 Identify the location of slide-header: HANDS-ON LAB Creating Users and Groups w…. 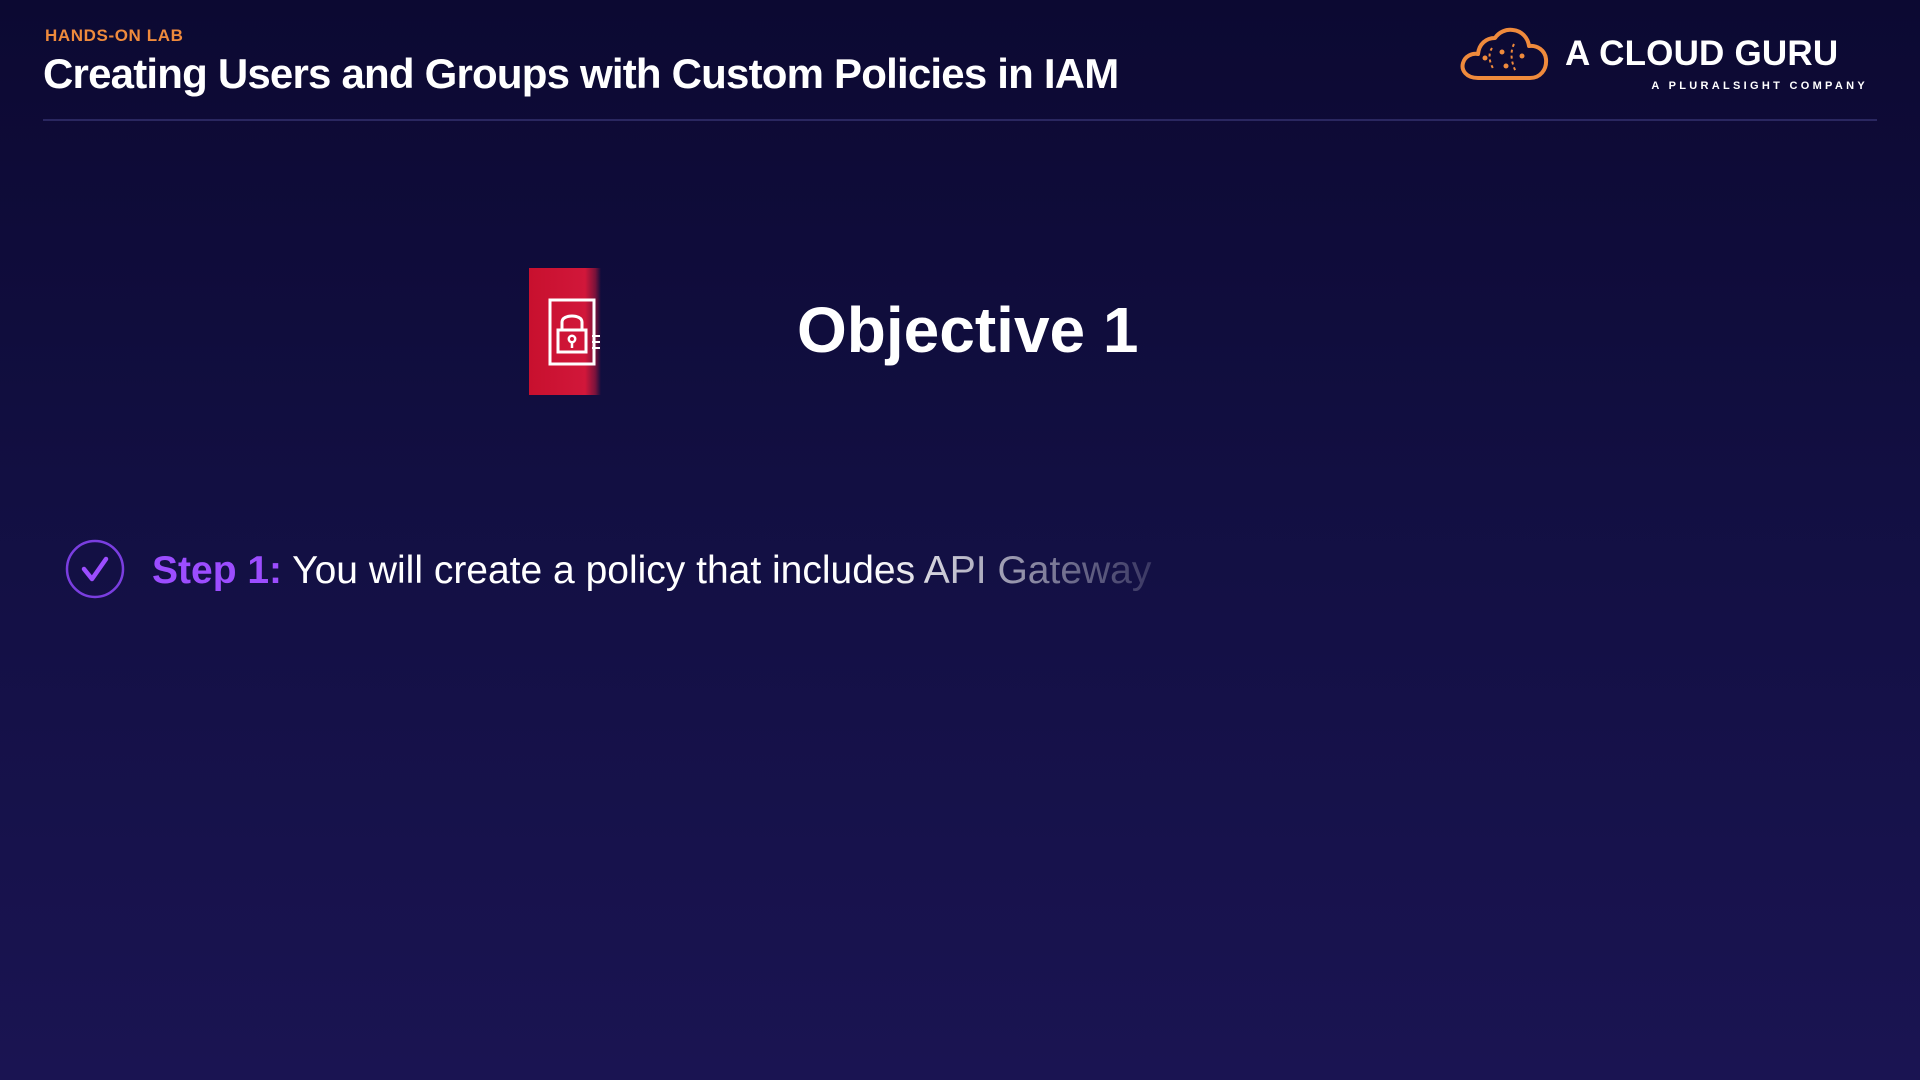
(960, 61).